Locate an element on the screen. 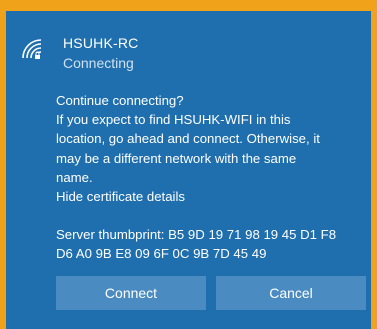 This screenshot has width=377, height=329. thumbprint-line: D6 A0 9B E8 09 6F 0C 9B 7D 45 49 is located at coordinates (161, 254).